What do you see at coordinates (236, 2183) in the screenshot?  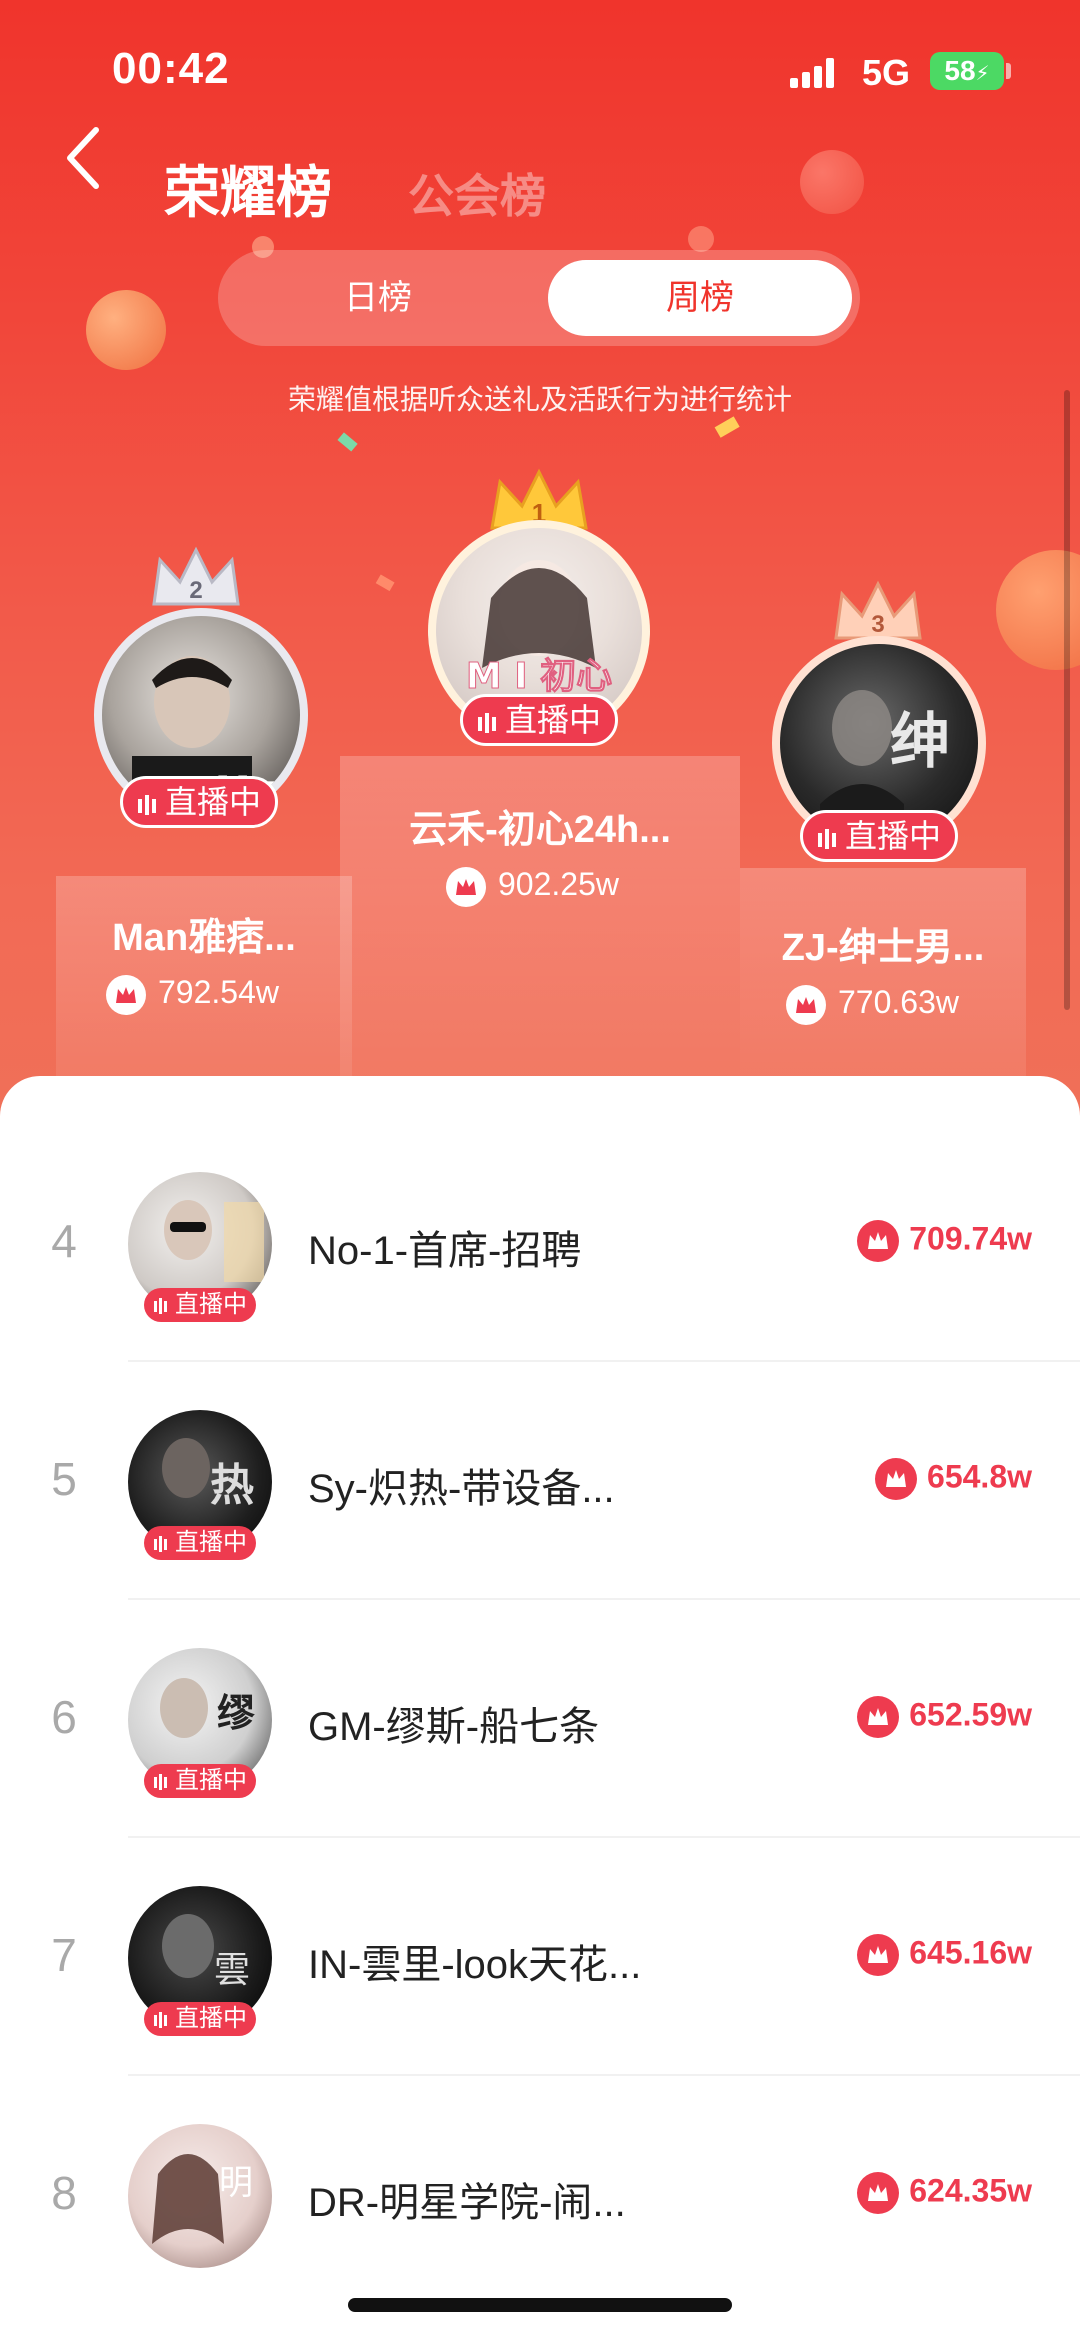 I see `svg-text: 明` at bounding box center [236, 2183].